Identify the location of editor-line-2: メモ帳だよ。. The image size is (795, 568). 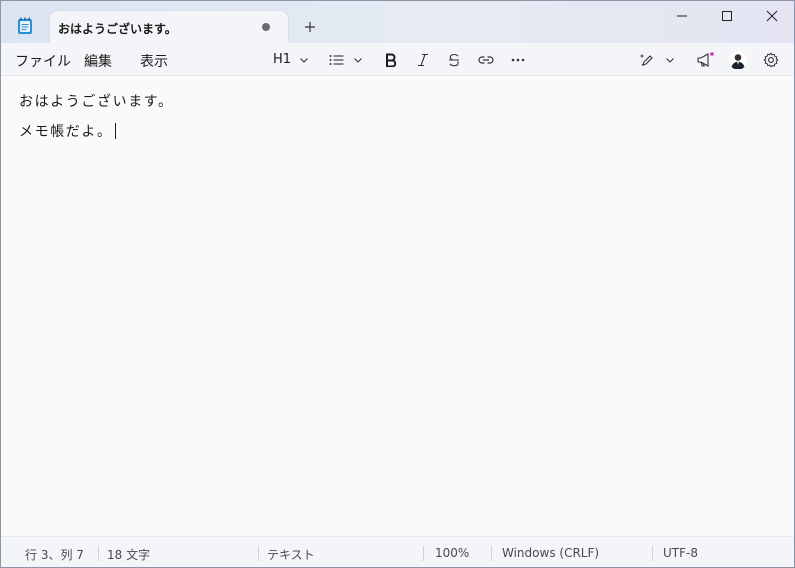
(67, 131).